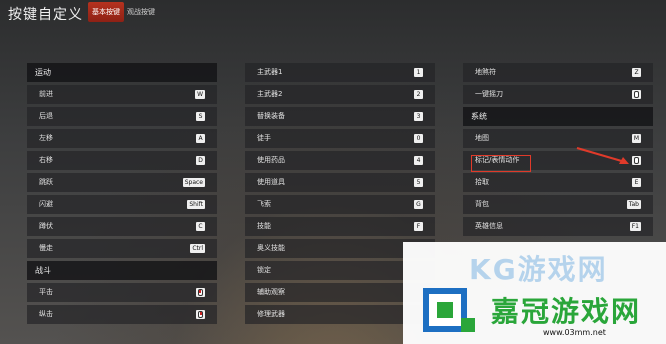 The height and width of the screenshot is (344, 666). I want to click on key-badge: 0, so click(418, 138).